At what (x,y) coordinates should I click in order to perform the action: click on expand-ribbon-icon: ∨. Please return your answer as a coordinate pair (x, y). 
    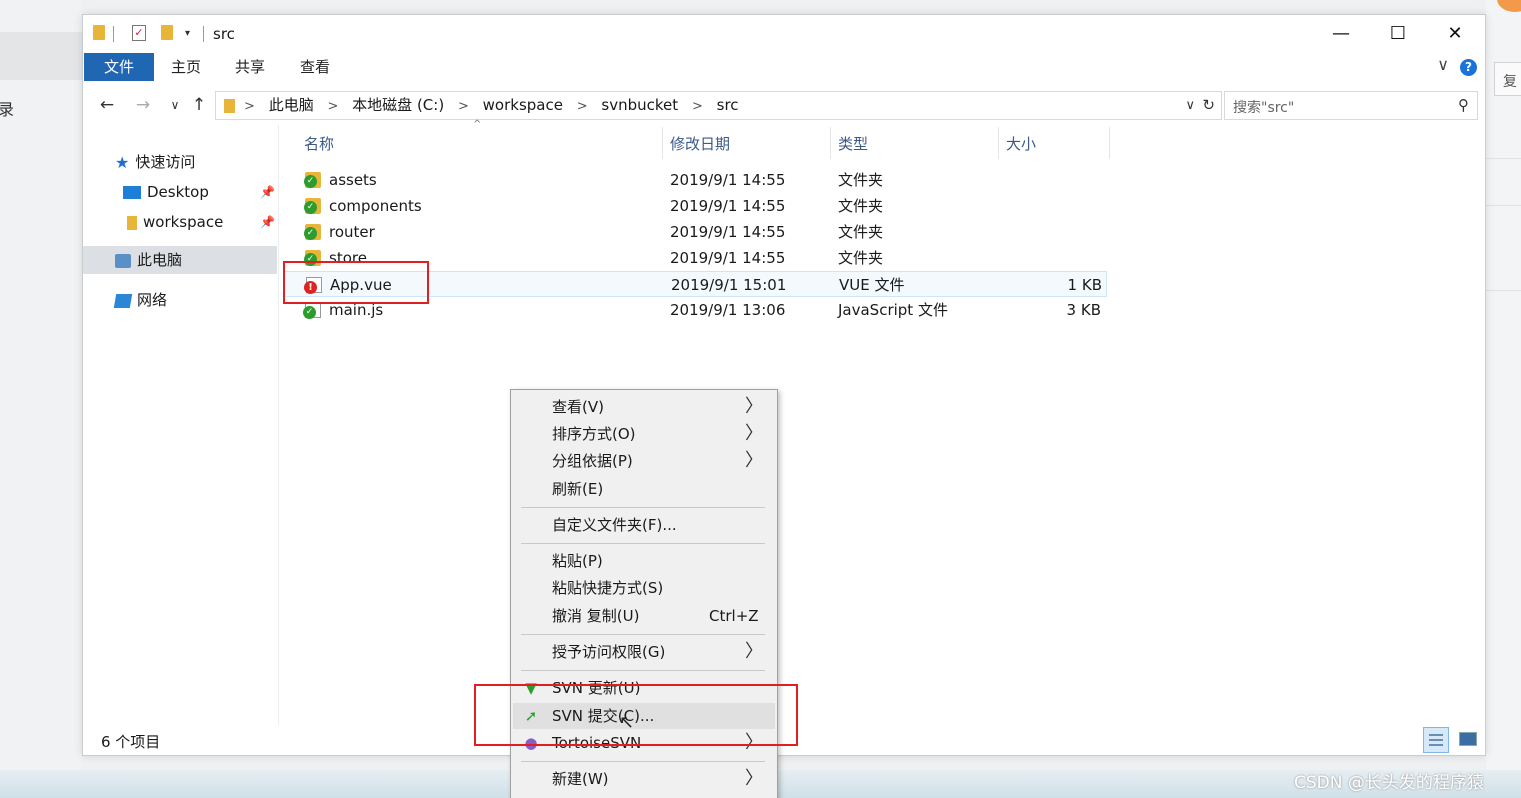
    Looking at the image, I should click on (1443, 64).